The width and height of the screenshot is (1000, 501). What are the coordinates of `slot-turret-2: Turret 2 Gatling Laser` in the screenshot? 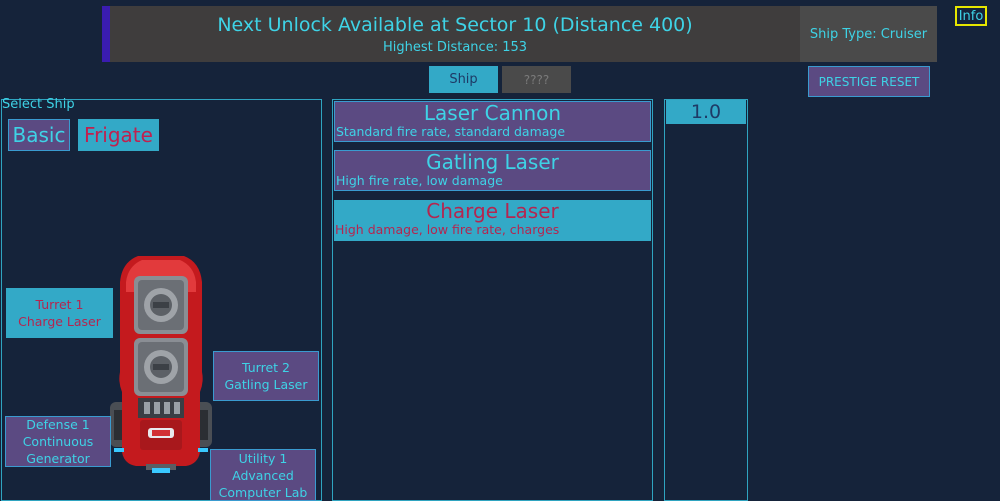 It's located at (266, 376).